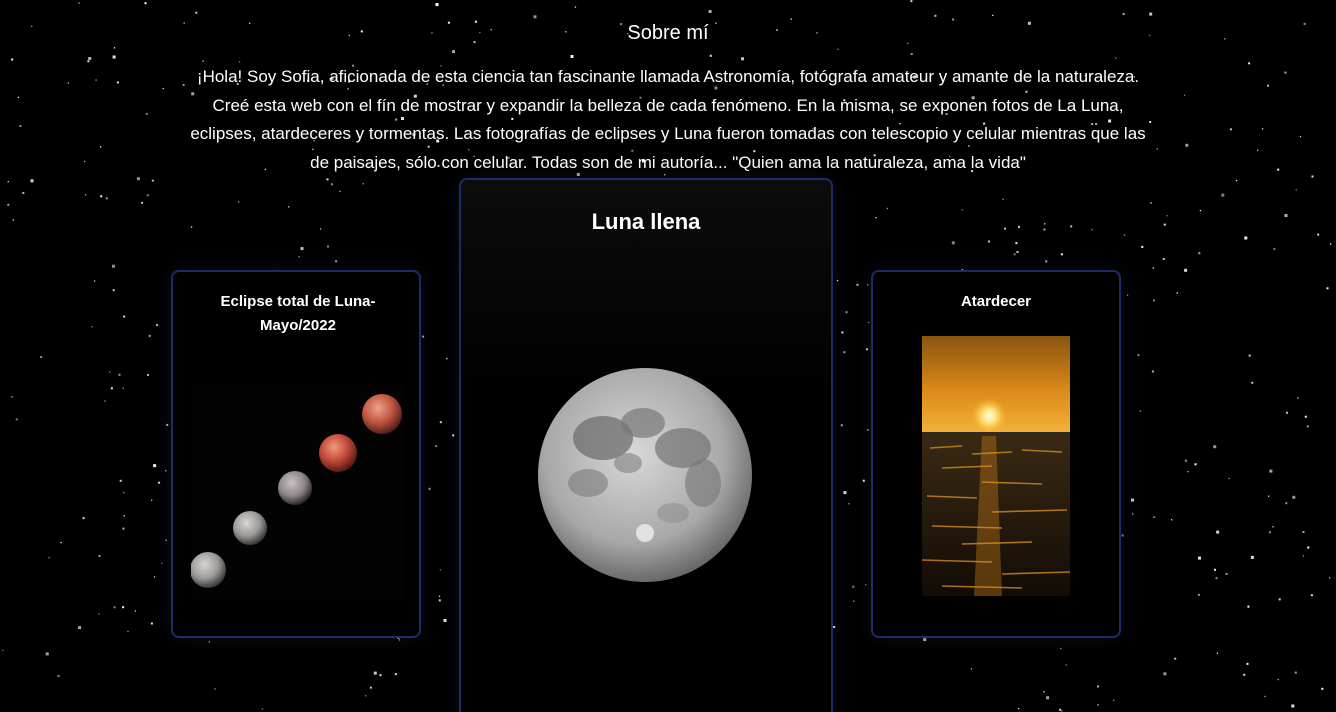  Describe the element at coordinates (645, 475) in the screenshot. I see `full-moon-photo` at that location.